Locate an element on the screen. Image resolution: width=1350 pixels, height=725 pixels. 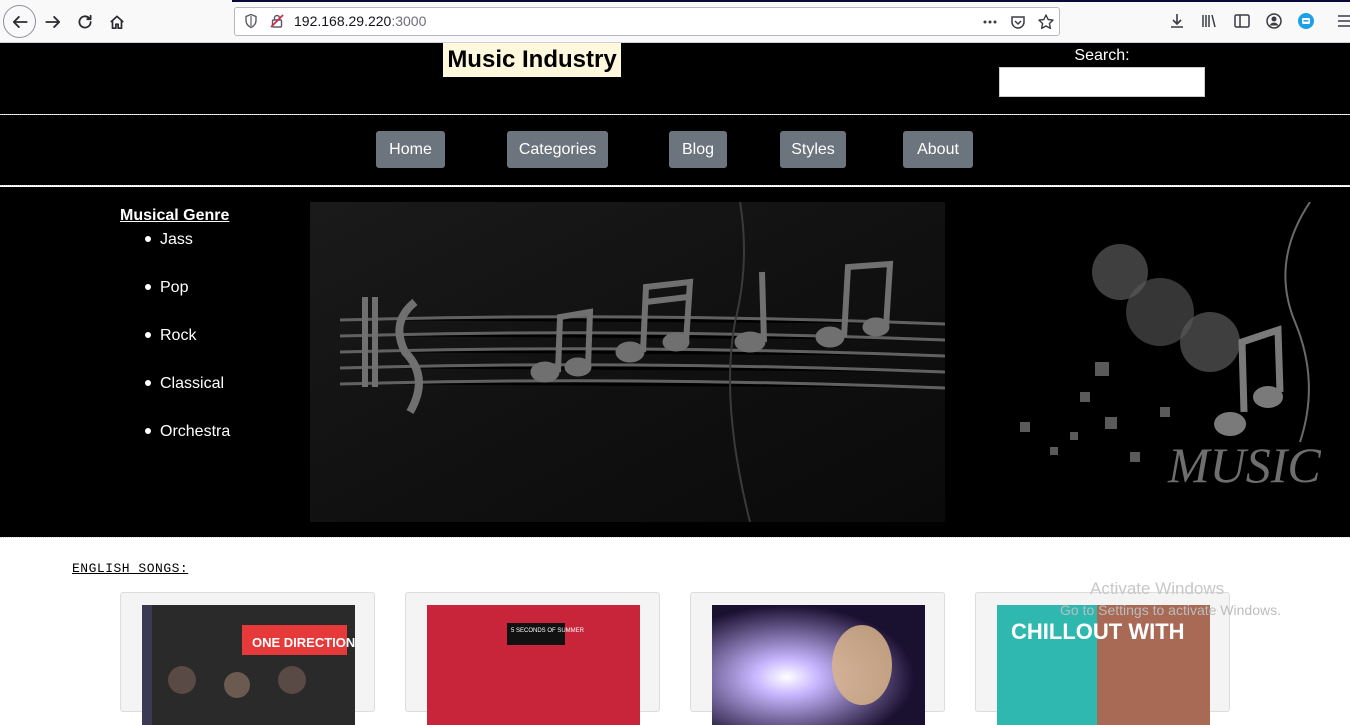
genre-item-orchestra: Orchestra is located at coordinates (187, 447).